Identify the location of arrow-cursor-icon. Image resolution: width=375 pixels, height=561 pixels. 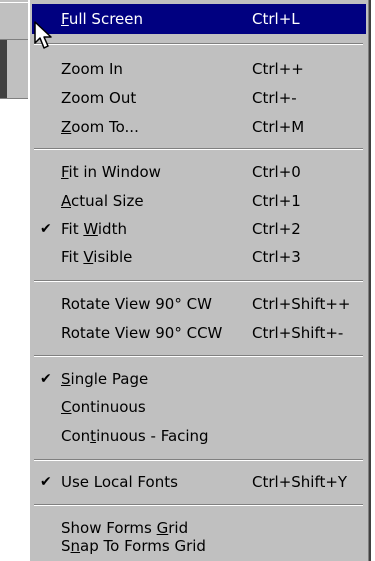
(43, 35).